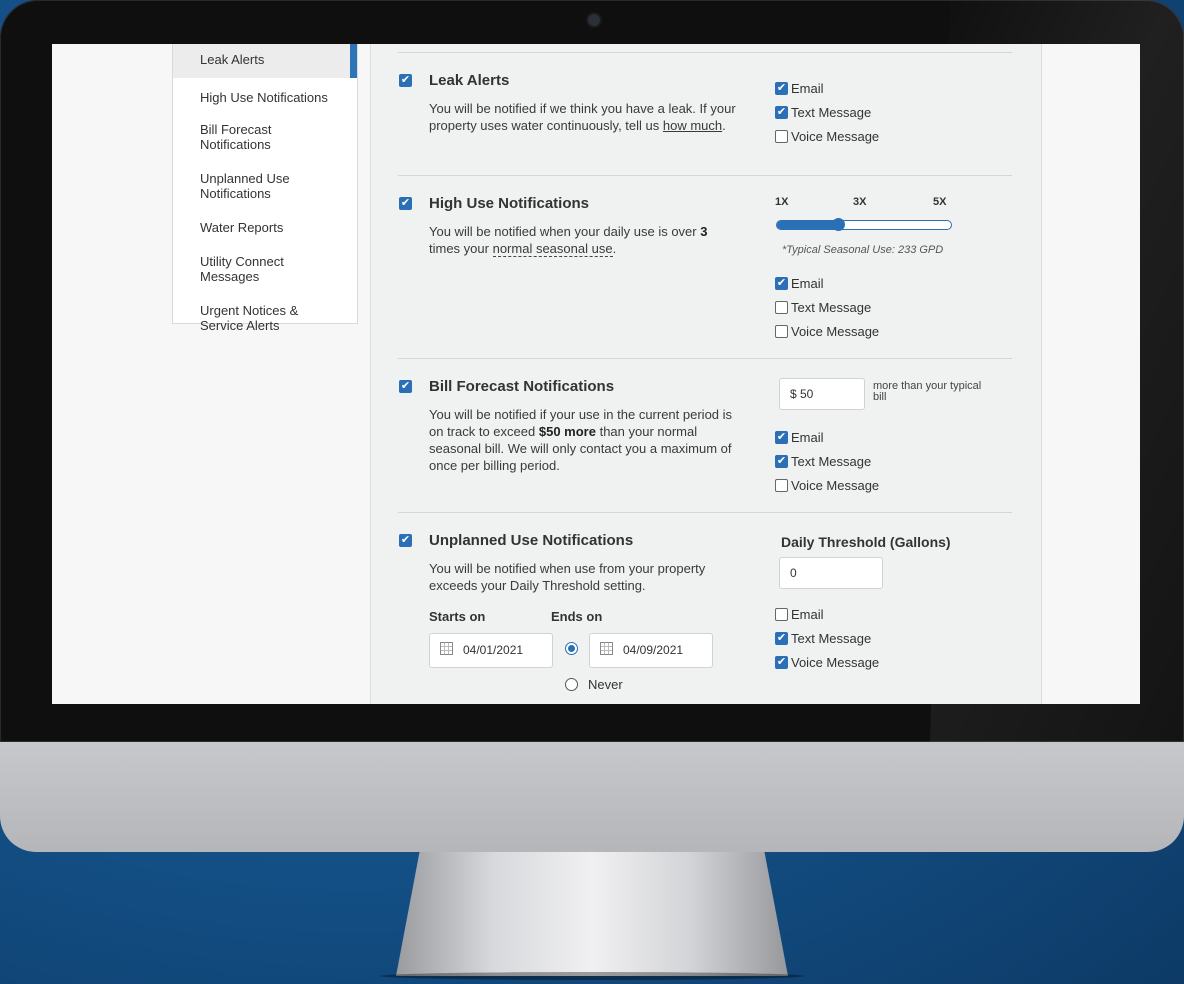 The width and height of the screenshot is (1184, 984). Describe the element at coordinates (838, 224) in the screenshot. I see `slider-thumb` at that location.